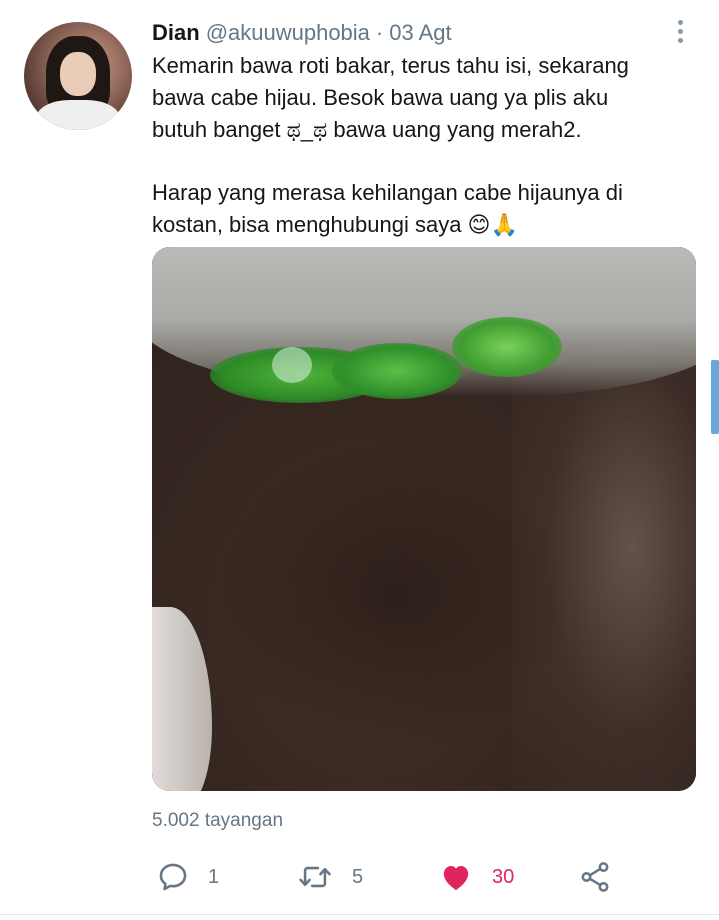  I want to click on tweet-date: 03 Agt, so click(420, 33).